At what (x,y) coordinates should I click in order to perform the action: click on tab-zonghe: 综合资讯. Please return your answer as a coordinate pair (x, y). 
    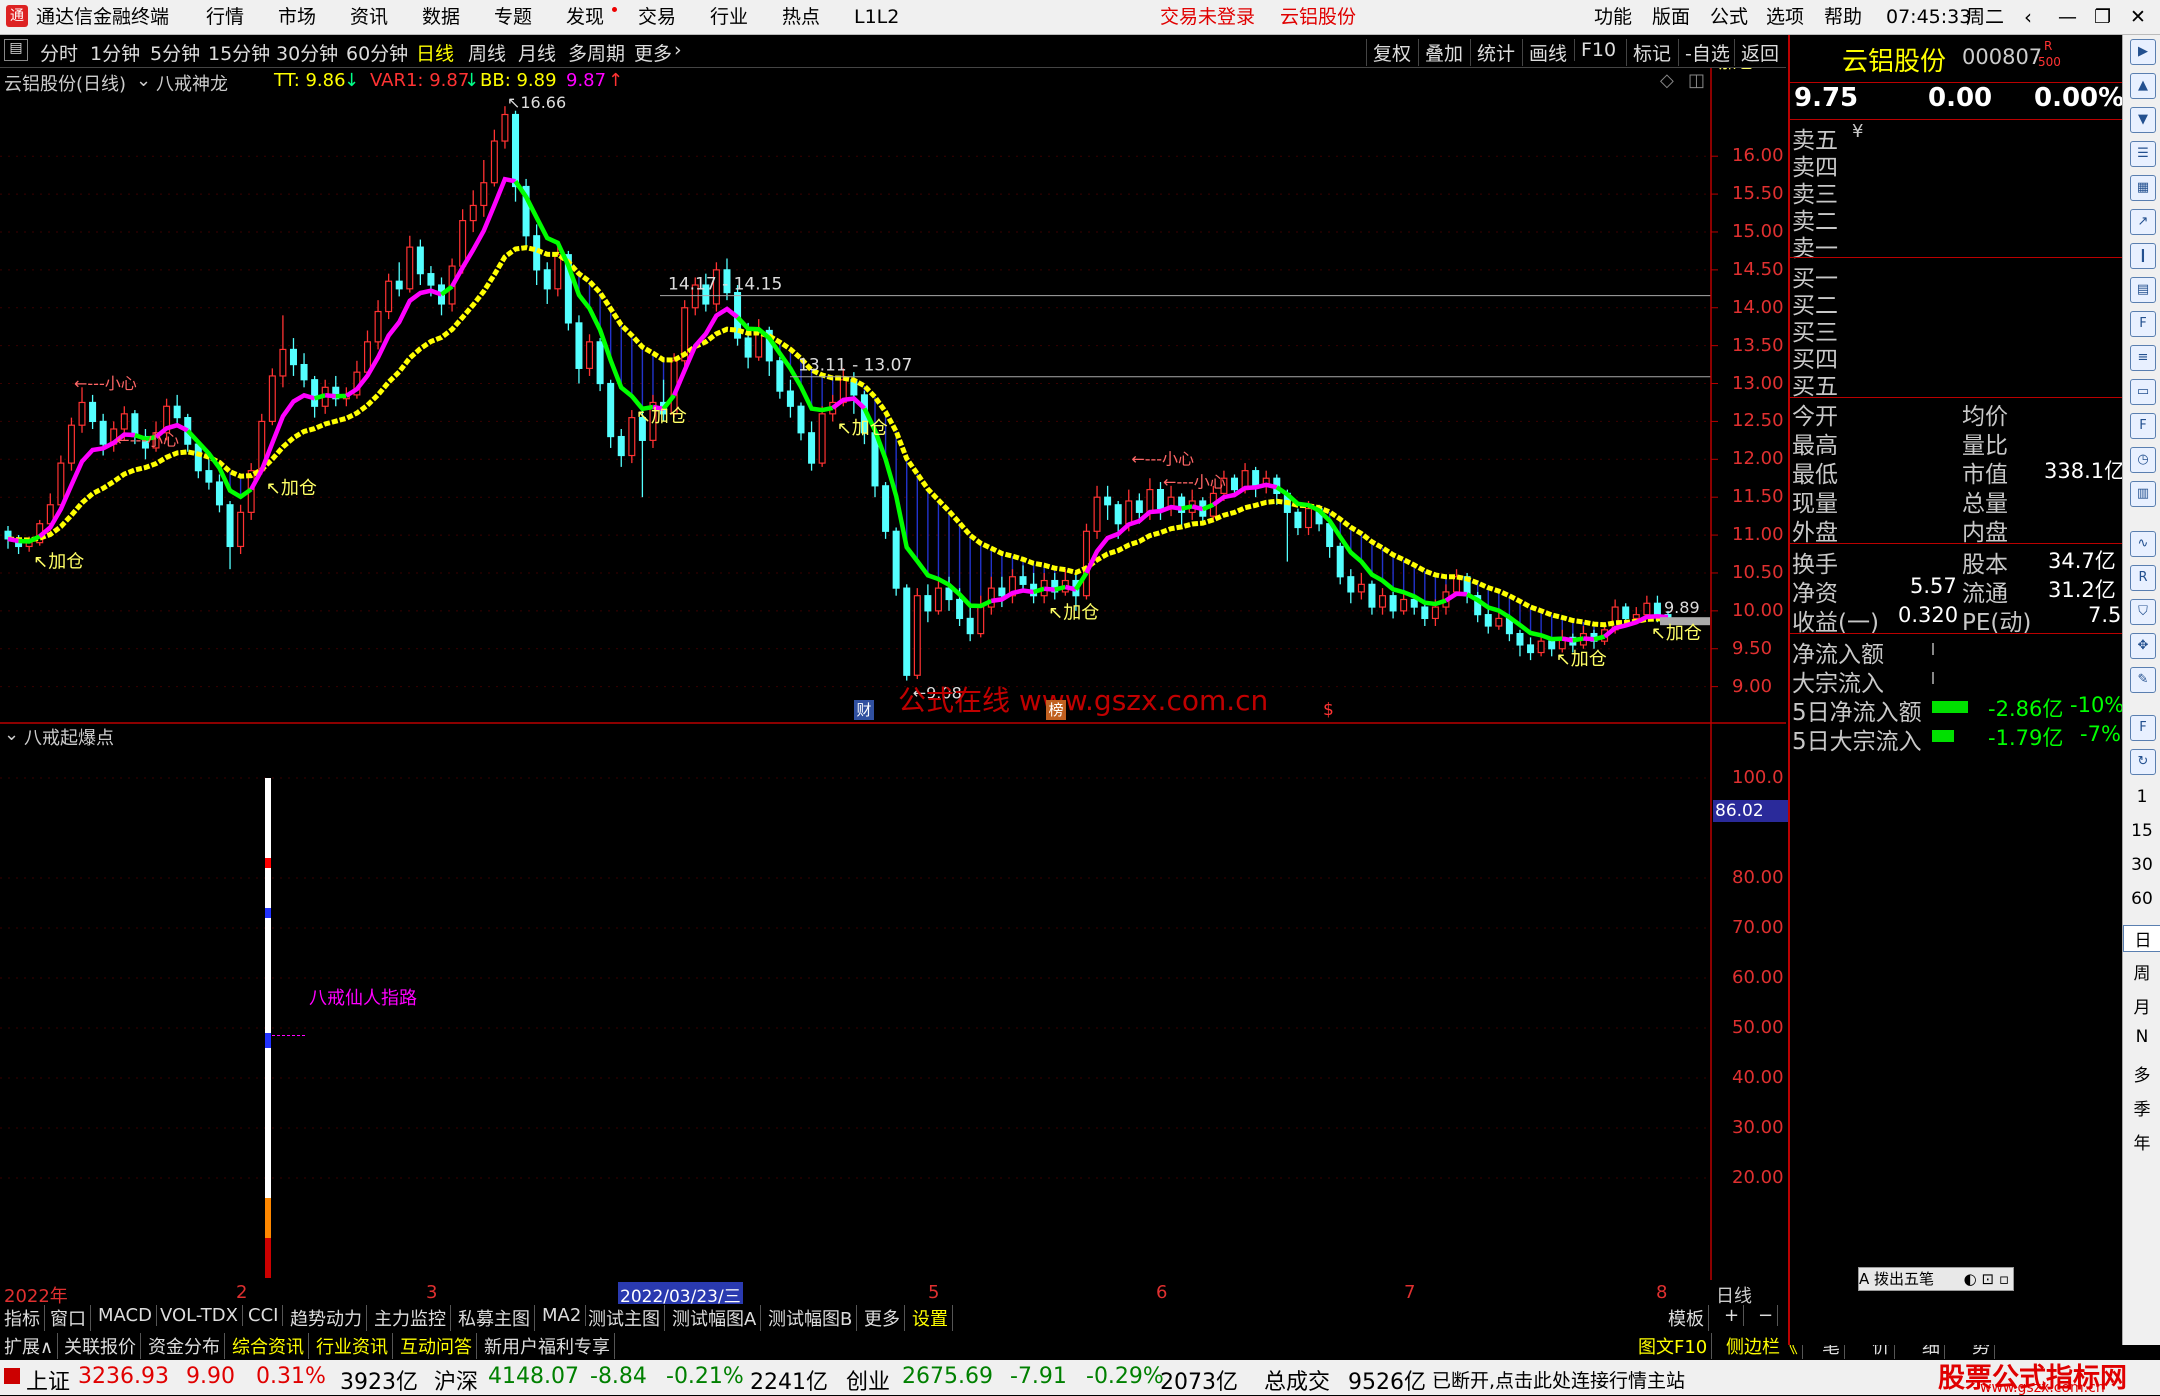
    Looking at the image, I should click on (268, 1346).